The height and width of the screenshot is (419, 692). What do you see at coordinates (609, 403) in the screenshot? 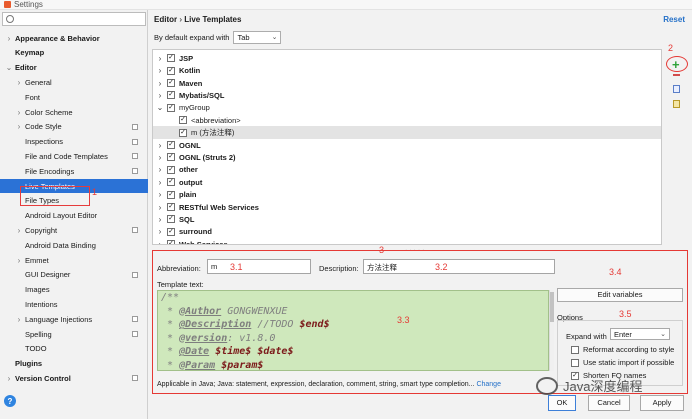
I see `cancel-button: Cancel` at bounding box center [609, 403].